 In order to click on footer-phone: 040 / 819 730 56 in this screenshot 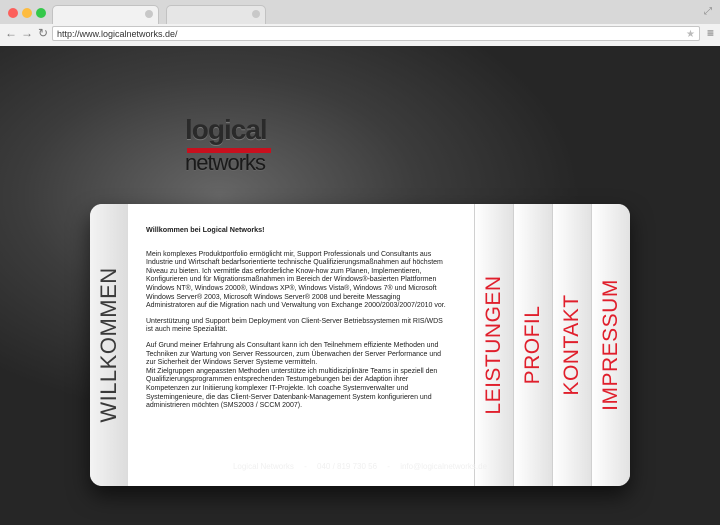, I will do `click(347, 466)`.